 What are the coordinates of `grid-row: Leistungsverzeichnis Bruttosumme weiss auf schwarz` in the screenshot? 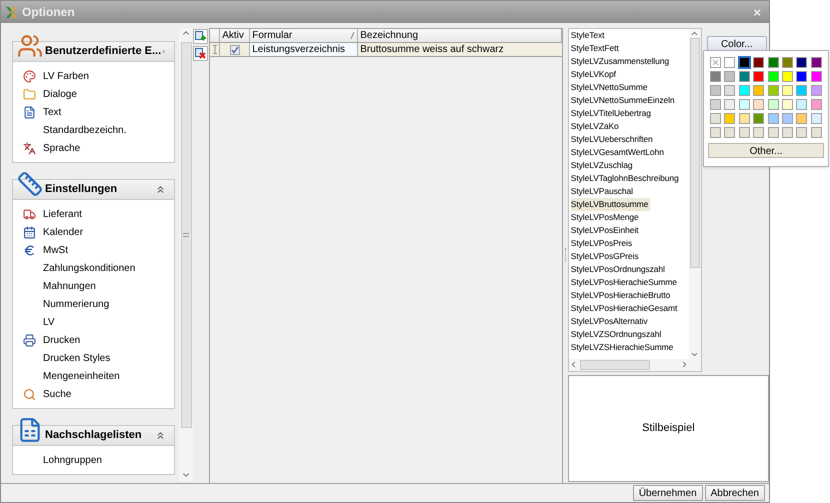 It's located at (386, 50).